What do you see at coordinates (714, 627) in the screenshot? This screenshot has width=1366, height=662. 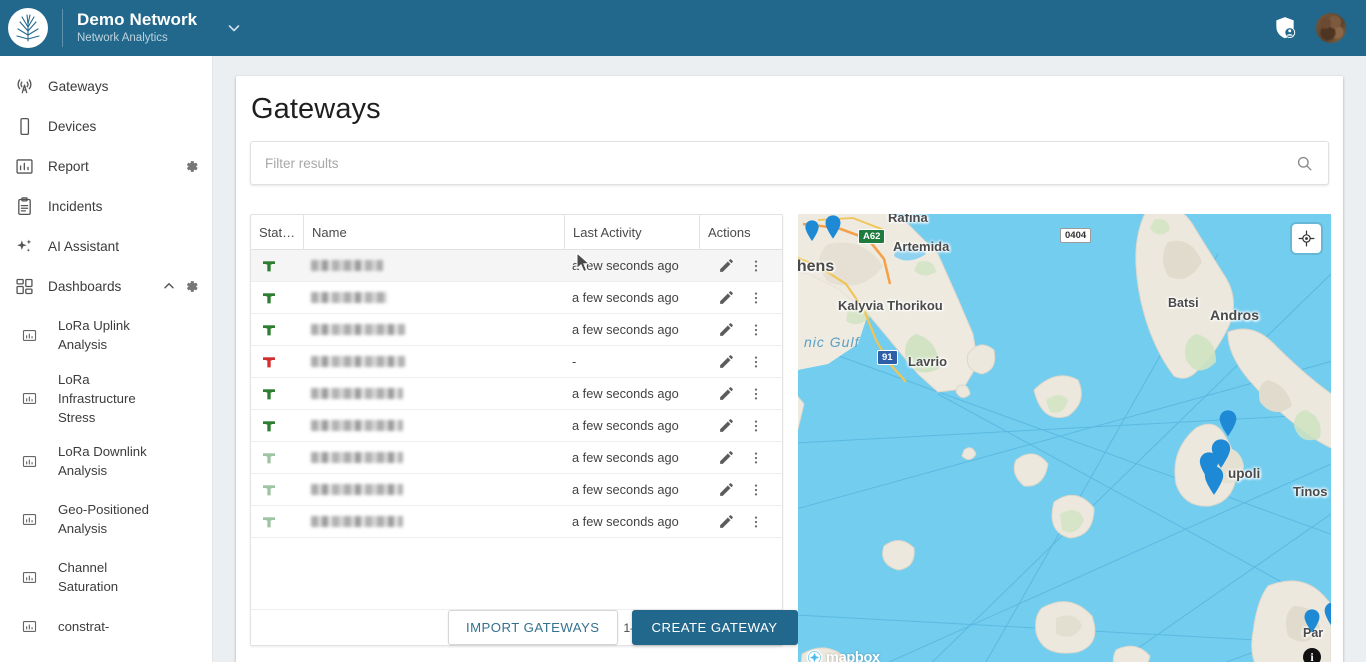 I see `create-gateway-button: CREATE GATEWAY` at bounding box center [714, 627].